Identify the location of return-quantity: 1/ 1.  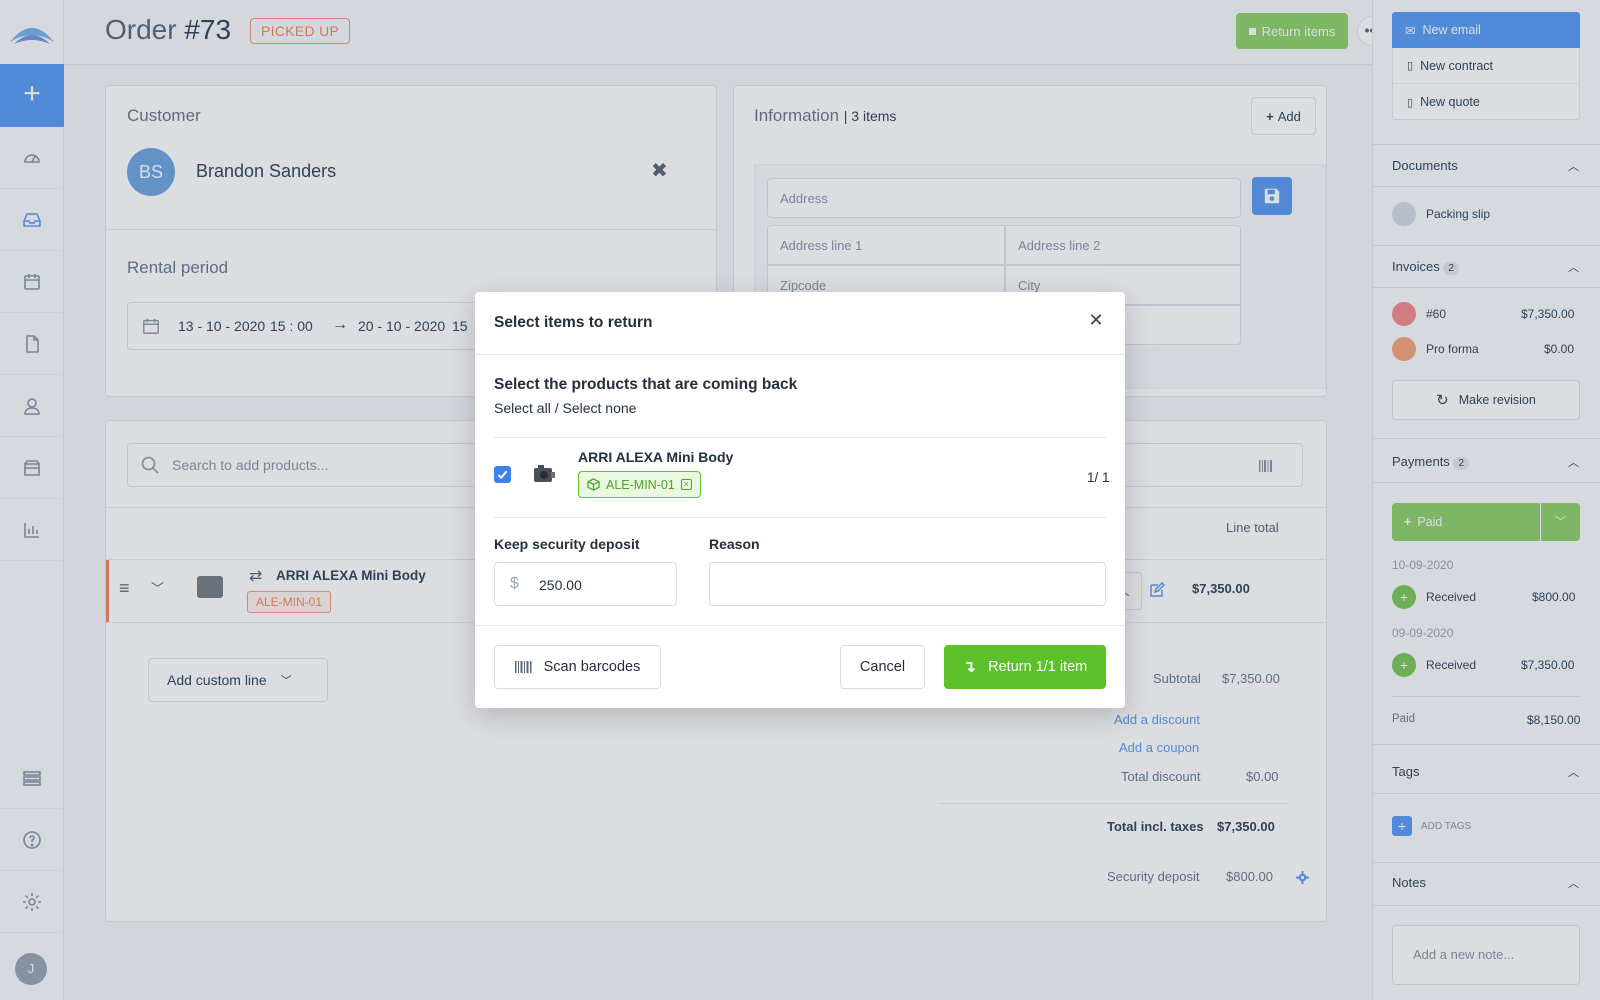
(1098, 477).